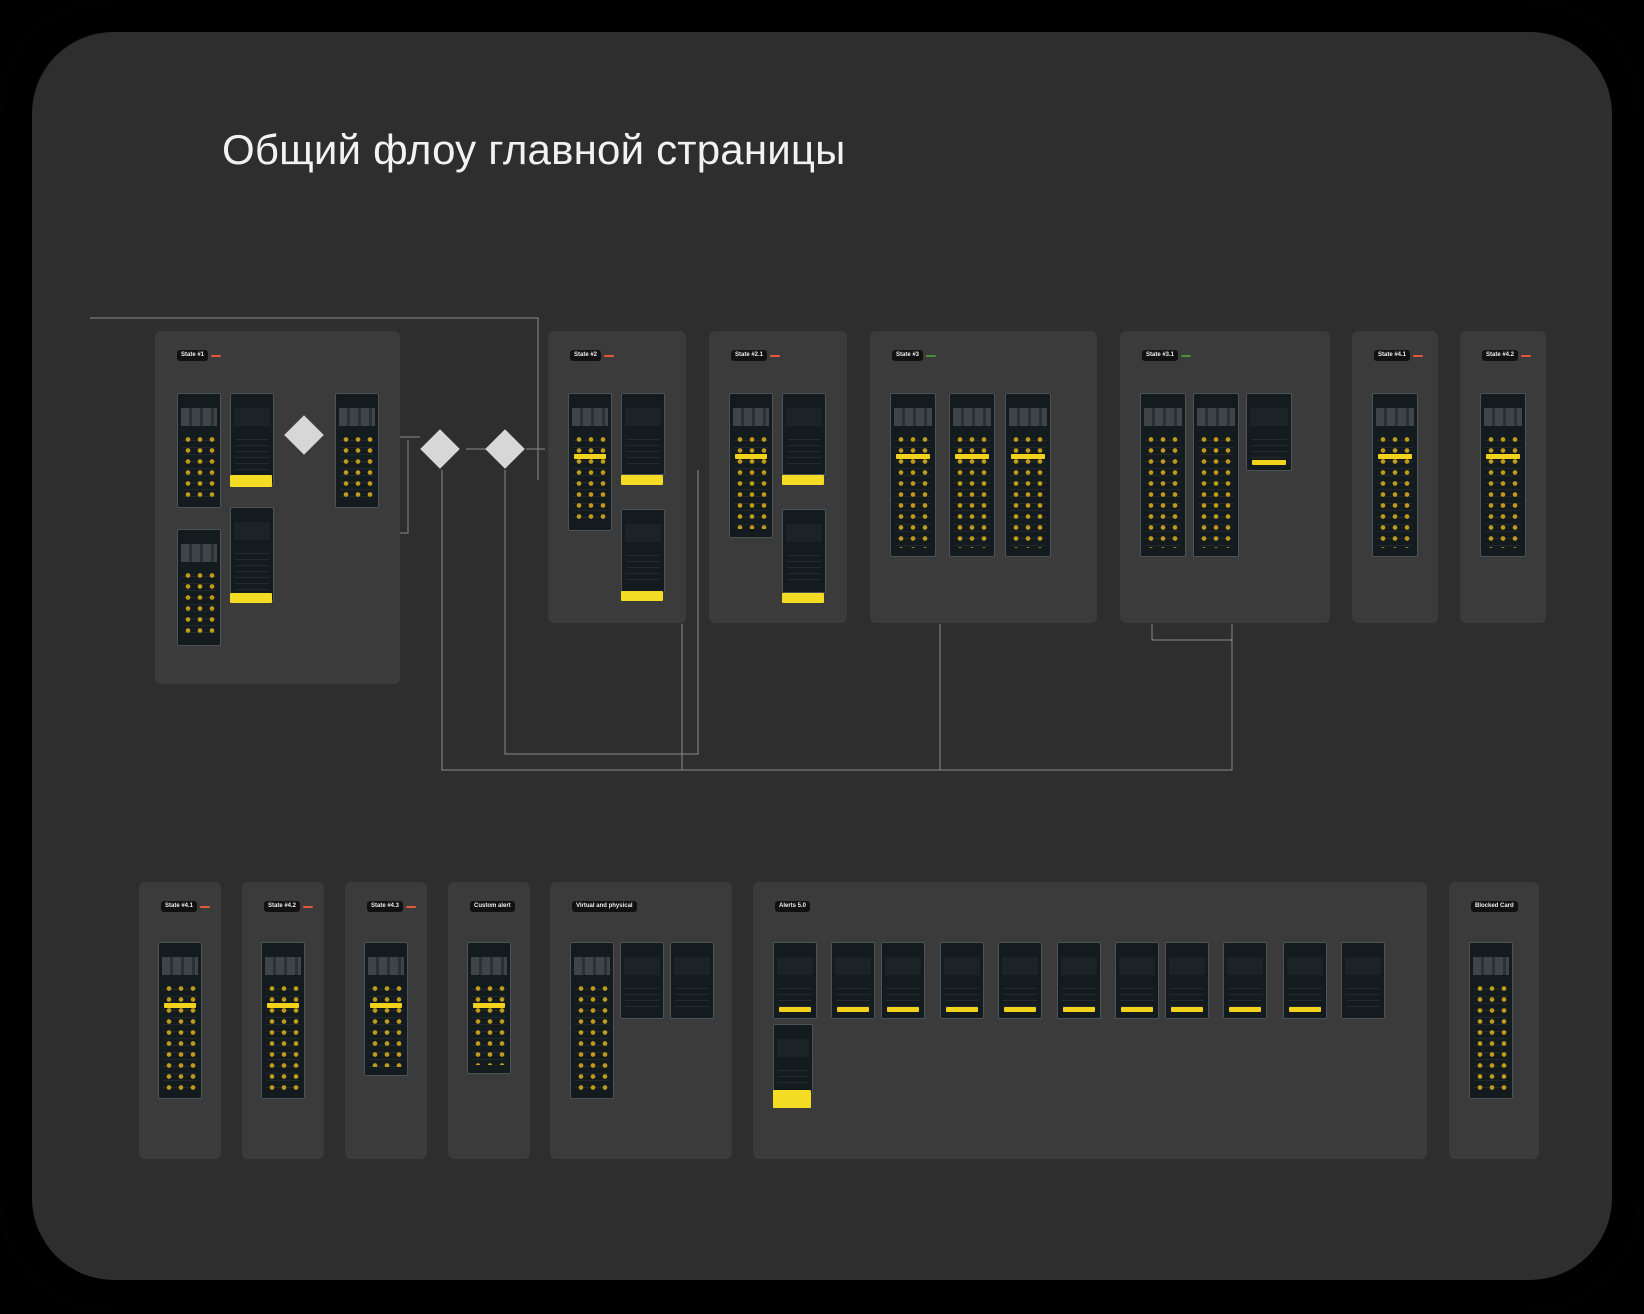 The width and height of the screenshot is (1644, 1314). What do you see at coordinates (193, 355) in the screenshot?
I see `frame-tag: State #1` at bounding box center [193, 355].